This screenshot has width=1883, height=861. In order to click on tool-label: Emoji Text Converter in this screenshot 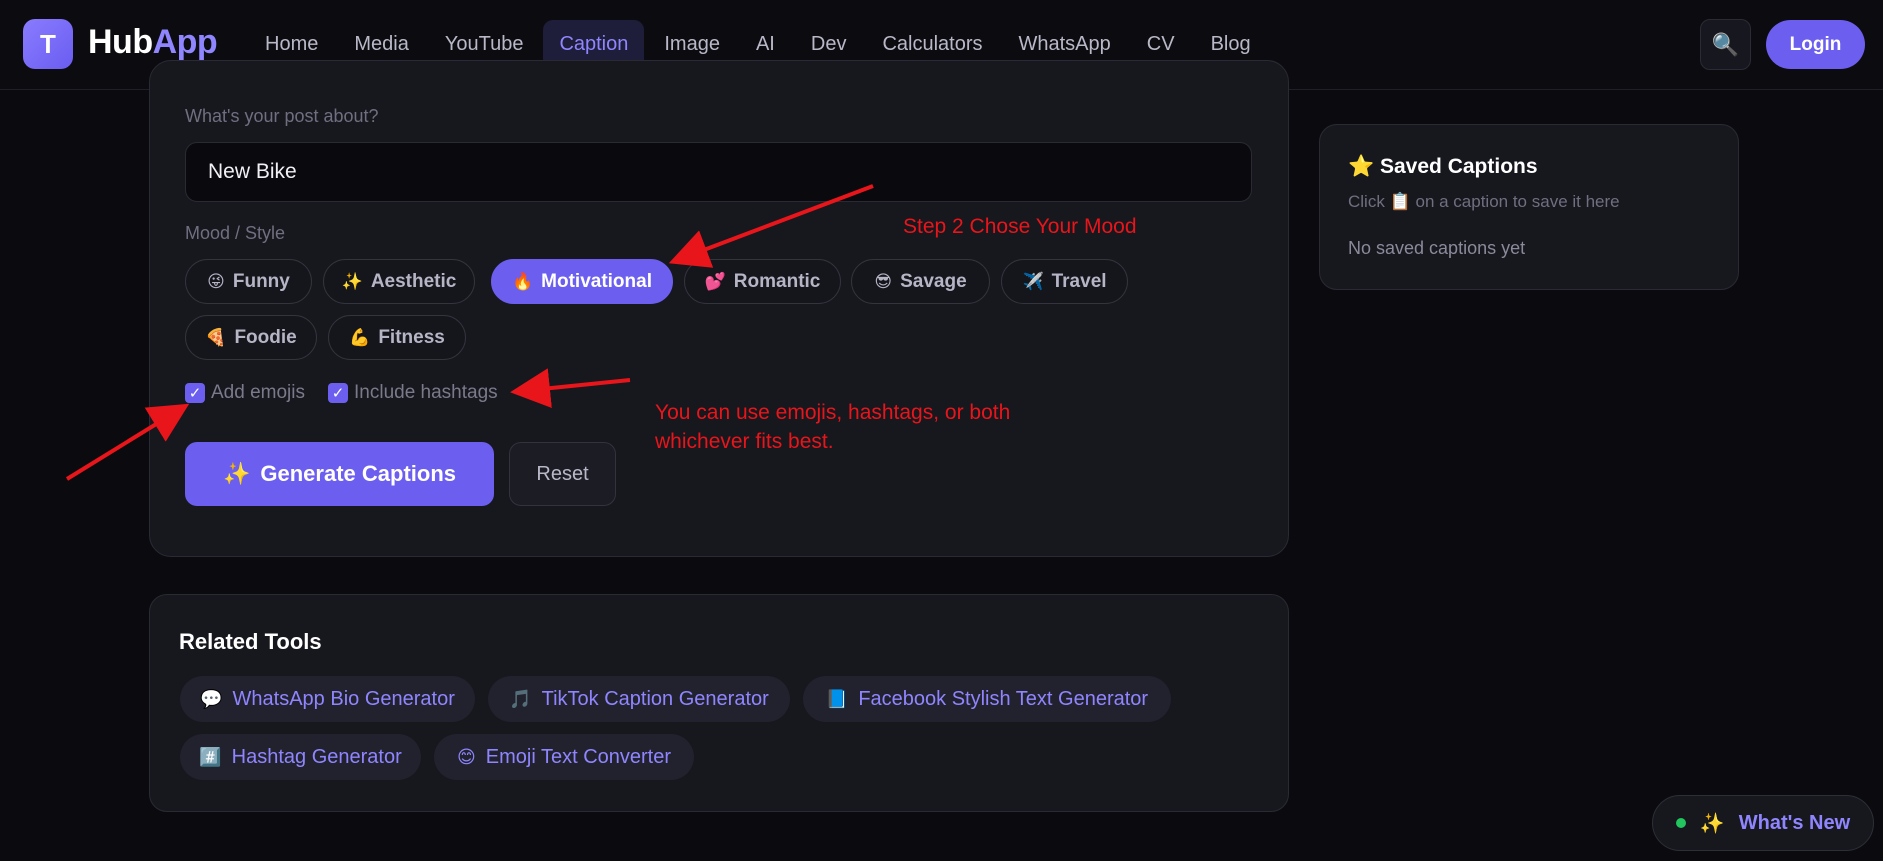, I will do `click(578, 756)`.